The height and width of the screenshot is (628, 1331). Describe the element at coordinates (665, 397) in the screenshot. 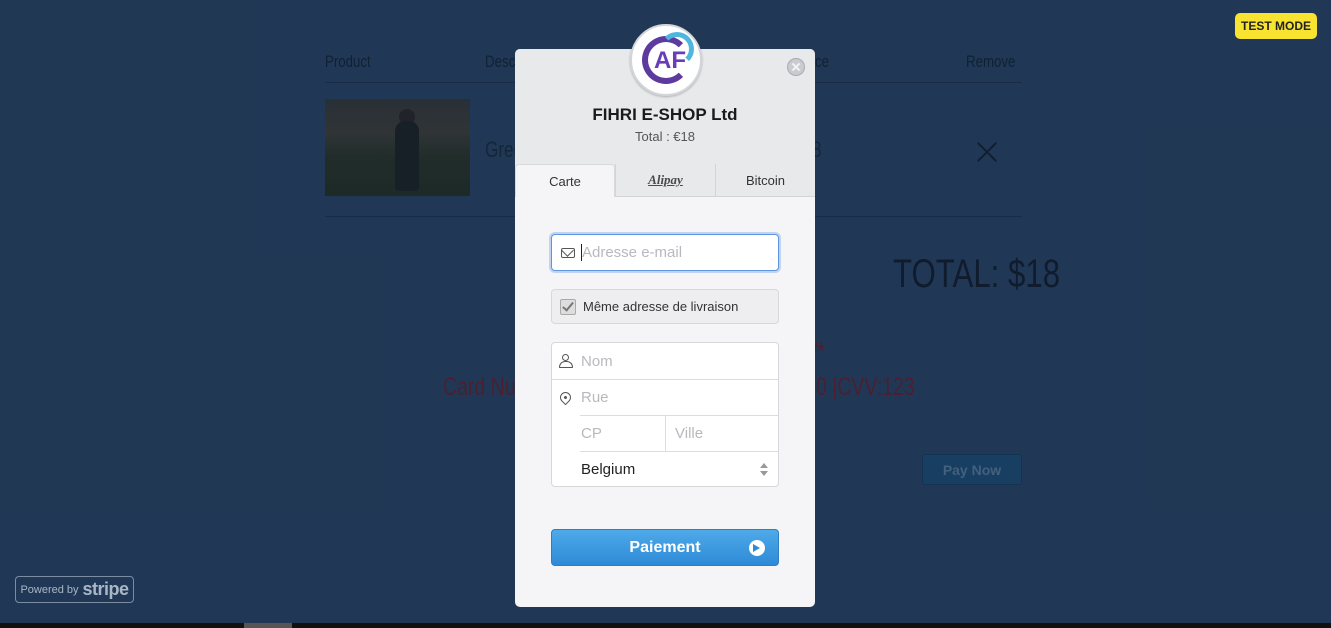

I see `street-field: Rue` at that location.